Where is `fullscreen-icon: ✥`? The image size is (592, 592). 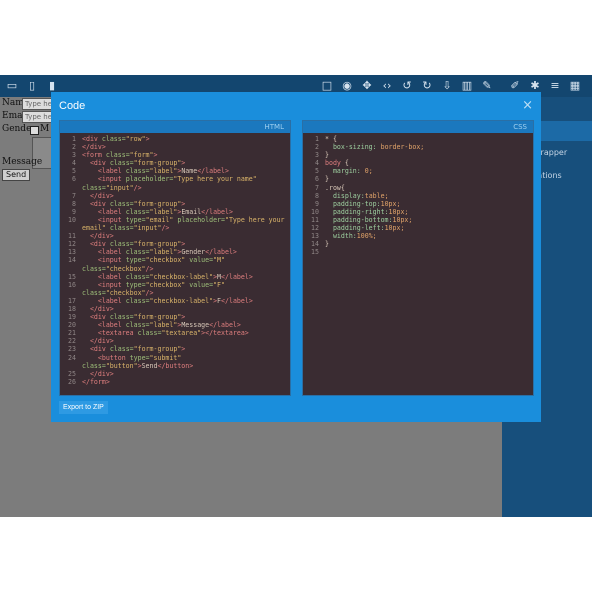 fullscreen-icon: ✥ is located at coordinates (367, 86).